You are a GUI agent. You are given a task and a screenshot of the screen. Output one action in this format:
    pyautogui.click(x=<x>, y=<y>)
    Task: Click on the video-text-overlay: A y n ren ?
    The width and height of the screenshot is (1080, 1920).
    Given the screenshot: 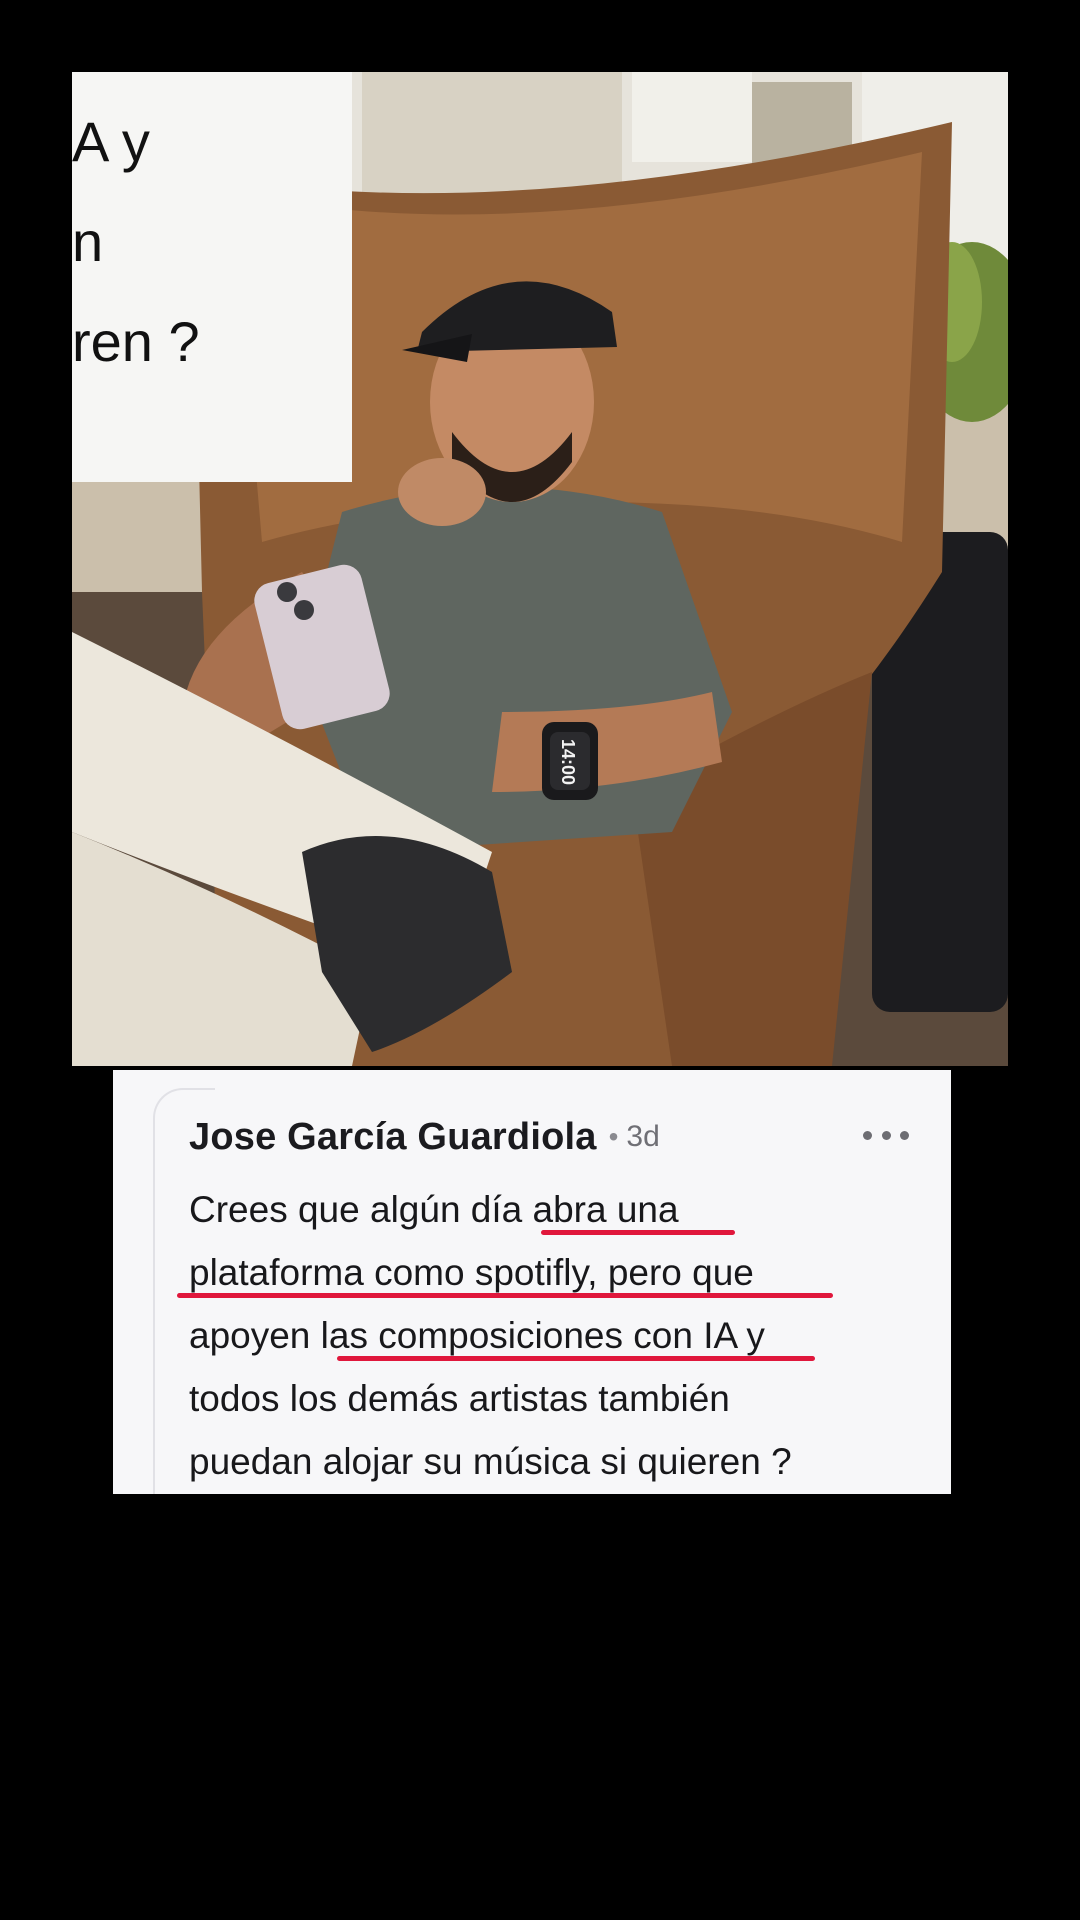 What is the action you would take?
    pyautogui.click(x=212, y=277)
    